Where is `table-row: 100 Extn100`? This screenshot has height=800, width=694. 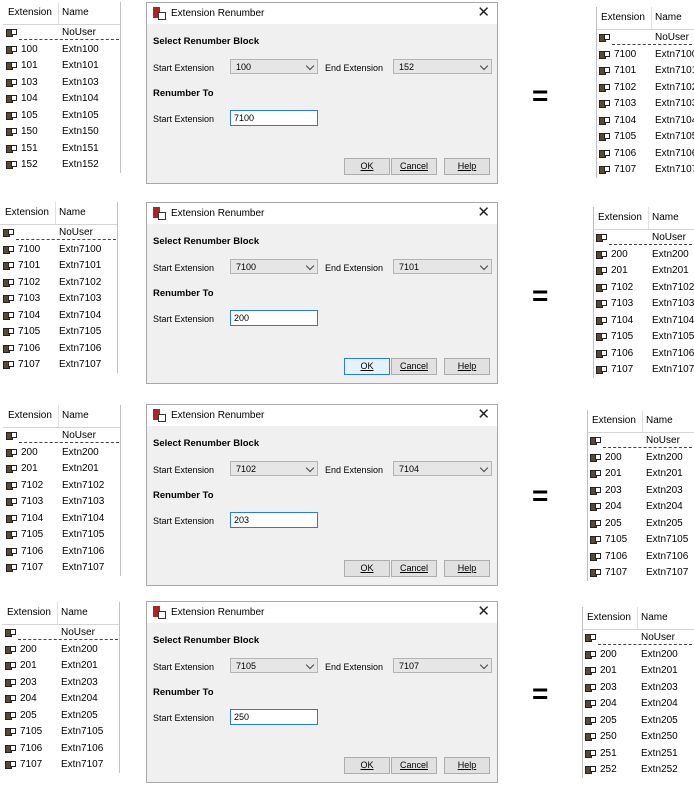 table-row: 100 Extn100 is located at coordinates (62, 50).